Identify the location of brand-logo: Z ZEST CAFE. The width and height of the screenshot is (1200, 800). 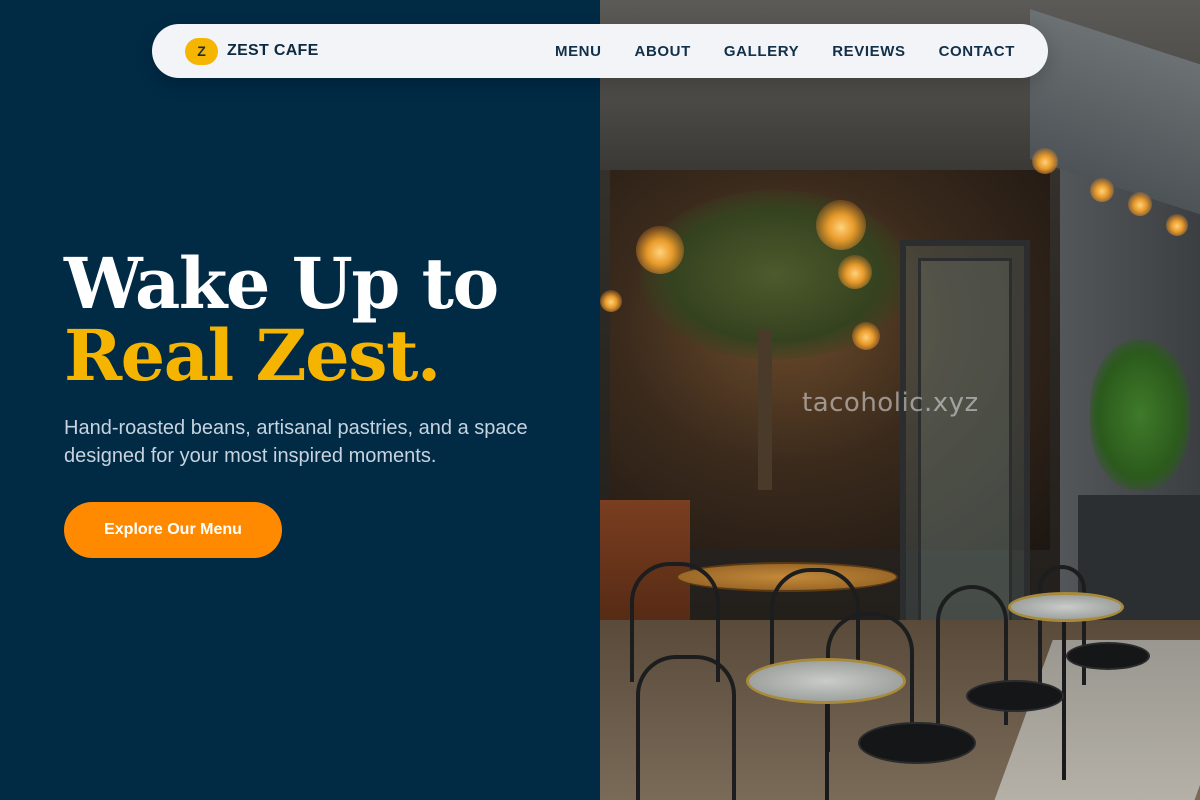
(252, 51).